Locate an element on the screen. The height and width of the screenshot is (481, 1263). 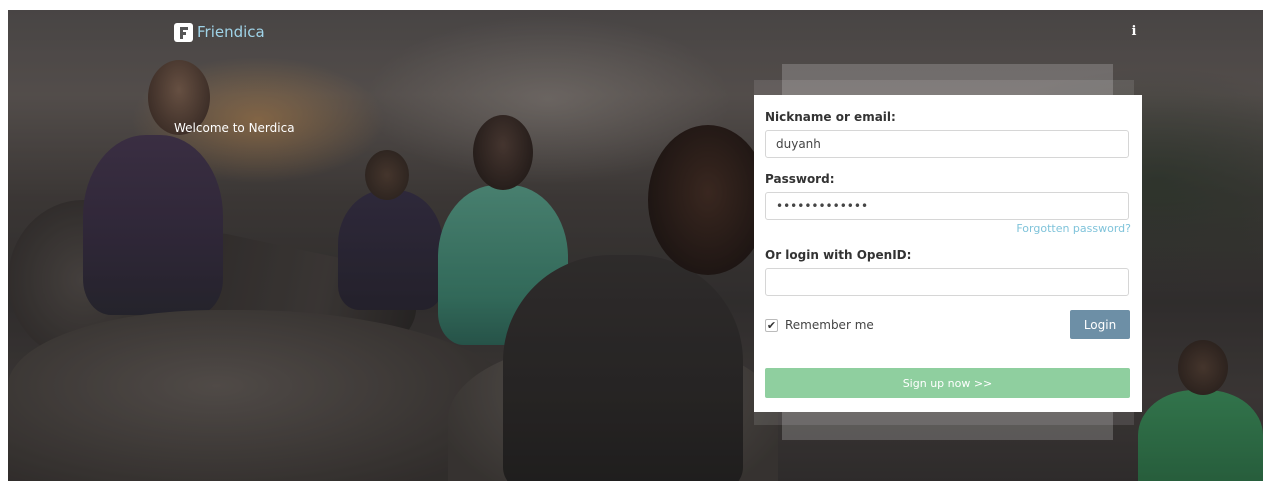
openid-label: Or login with OpenID: is located at coordinates (838, 255).